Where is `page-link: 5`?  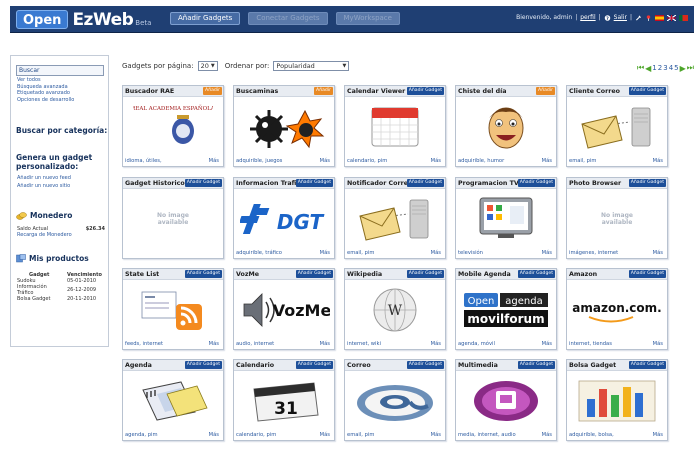
page-link: 5 is located at coordinates (676, 68).